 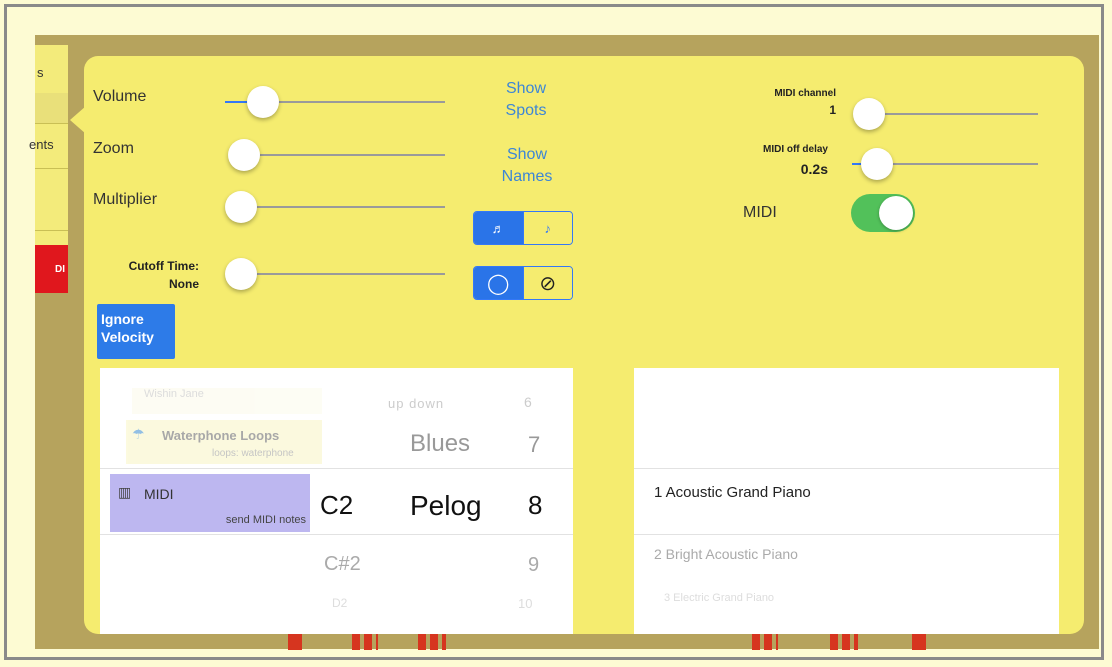 What do you see at coordinates (210, 503) in the screenshot?
I see `picker-instrument-selected: ▥ MIDI send MIDI notes` at bounding box center [210, 503].